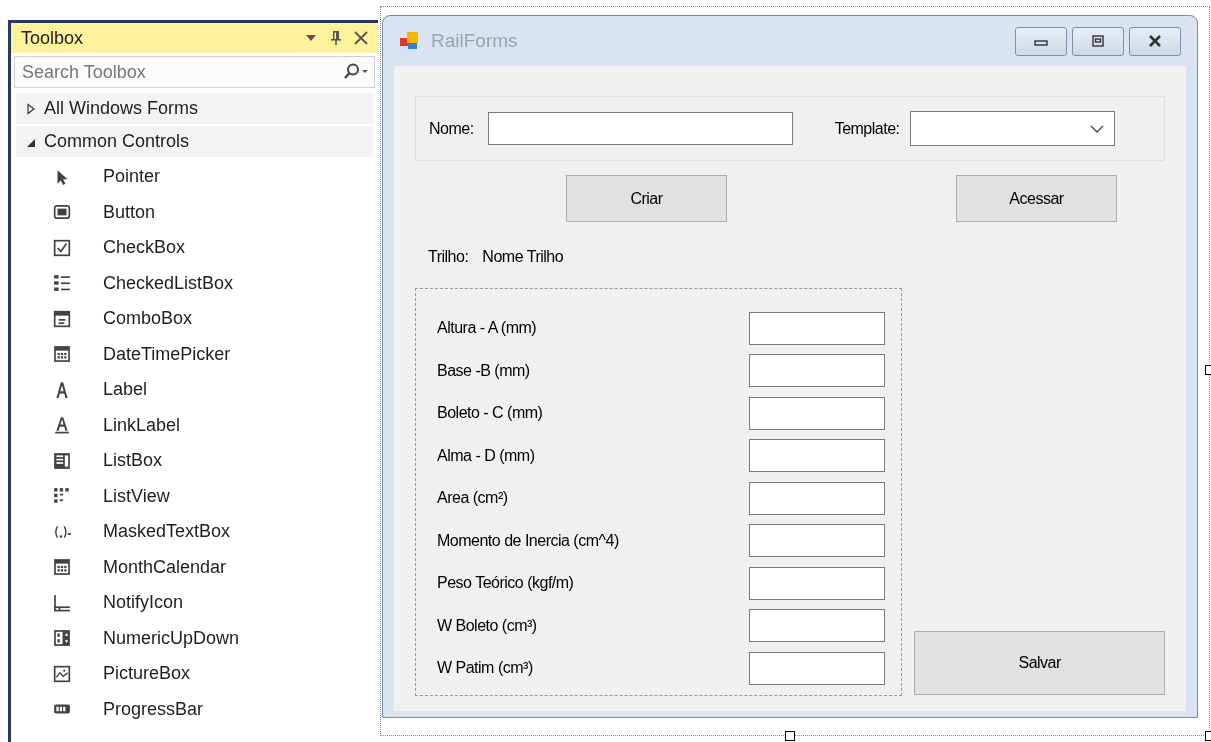 The image size is (1211, 742). I want to click on search-icon, so click(355, 72).